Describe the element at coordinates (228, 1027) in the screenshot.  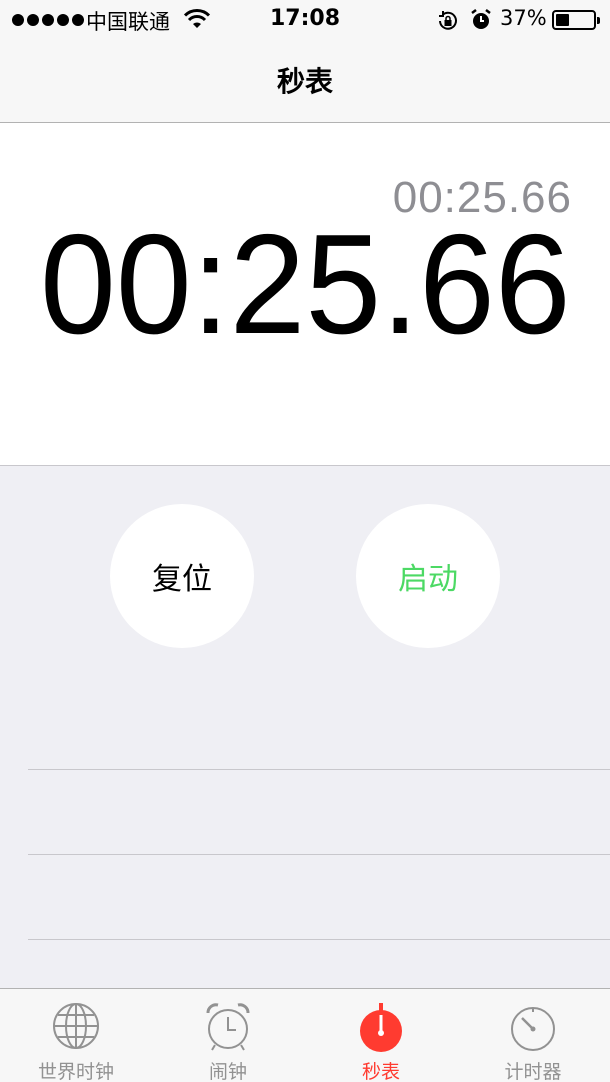
I see `alarm-clock-icon` at that location.